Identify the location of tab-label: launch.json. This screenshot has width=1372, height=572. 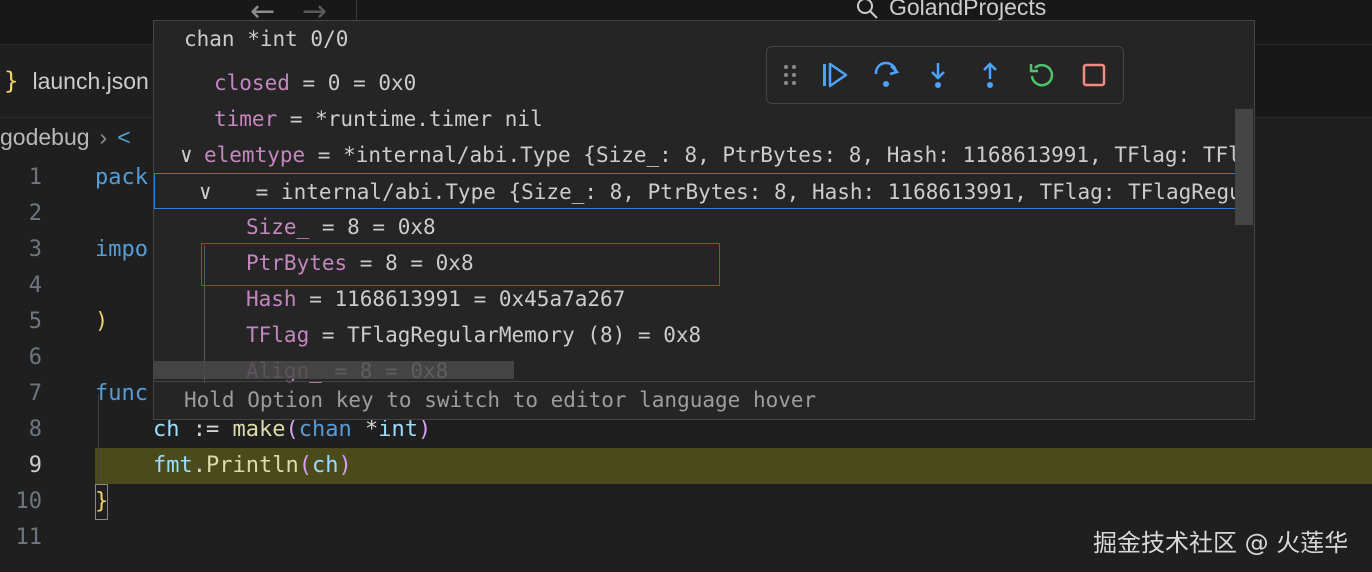
(90, 80).